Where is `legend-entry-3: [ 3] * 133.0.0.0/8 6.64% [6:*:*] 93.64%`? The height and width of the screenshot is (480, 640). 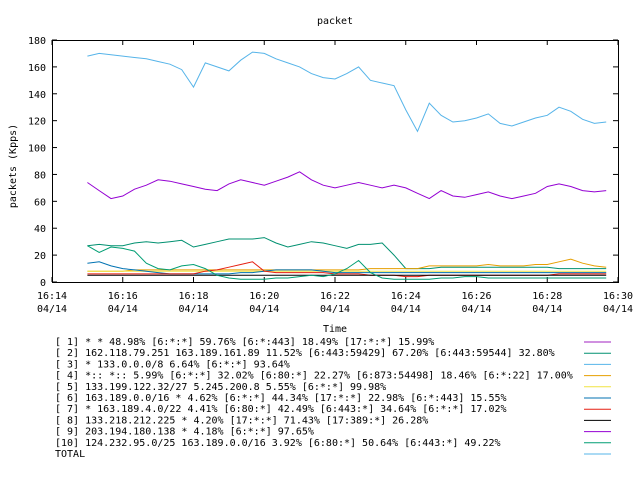 legend-entry-3: [ 3] * 133.0.0.0/8 6.64% [6:*:*] 93.64% is located at coordinates (172, 364).